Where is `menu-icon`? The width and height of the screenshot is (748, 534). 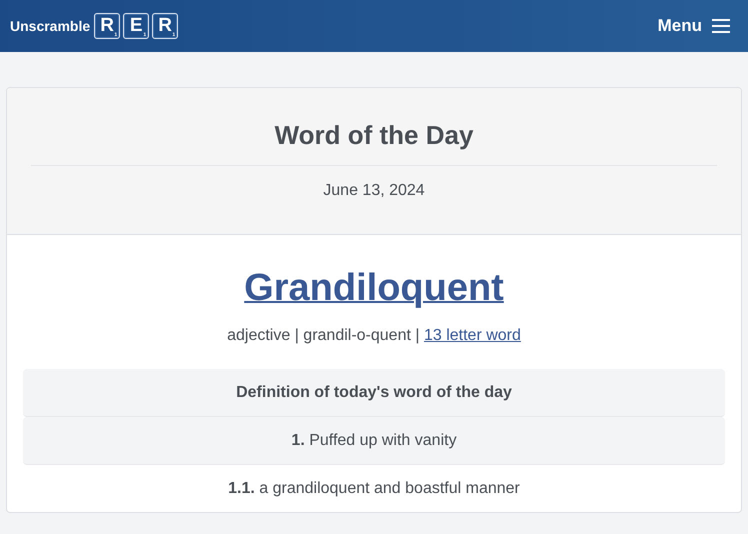
menu-icon is located at coordinates (721, 26).